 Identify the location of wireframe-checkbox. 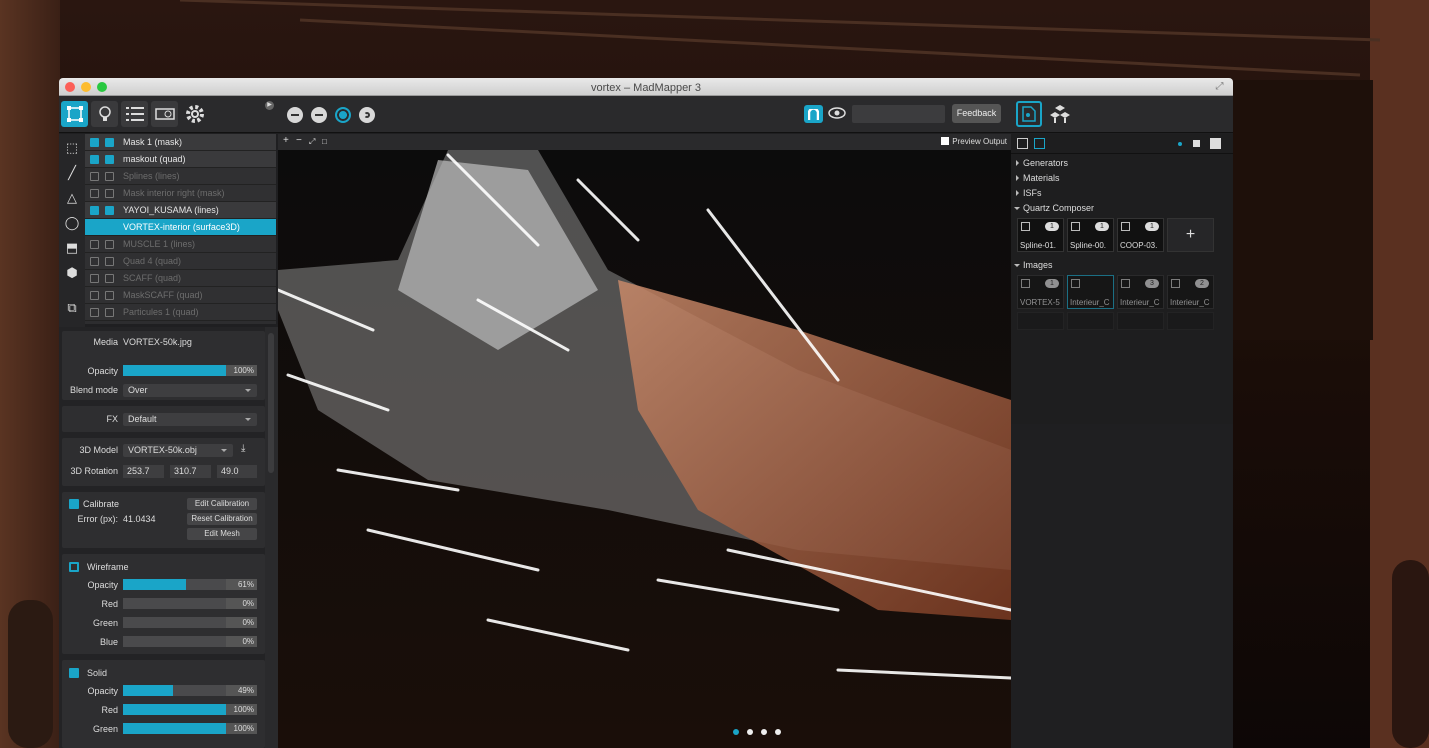
(74, 567).